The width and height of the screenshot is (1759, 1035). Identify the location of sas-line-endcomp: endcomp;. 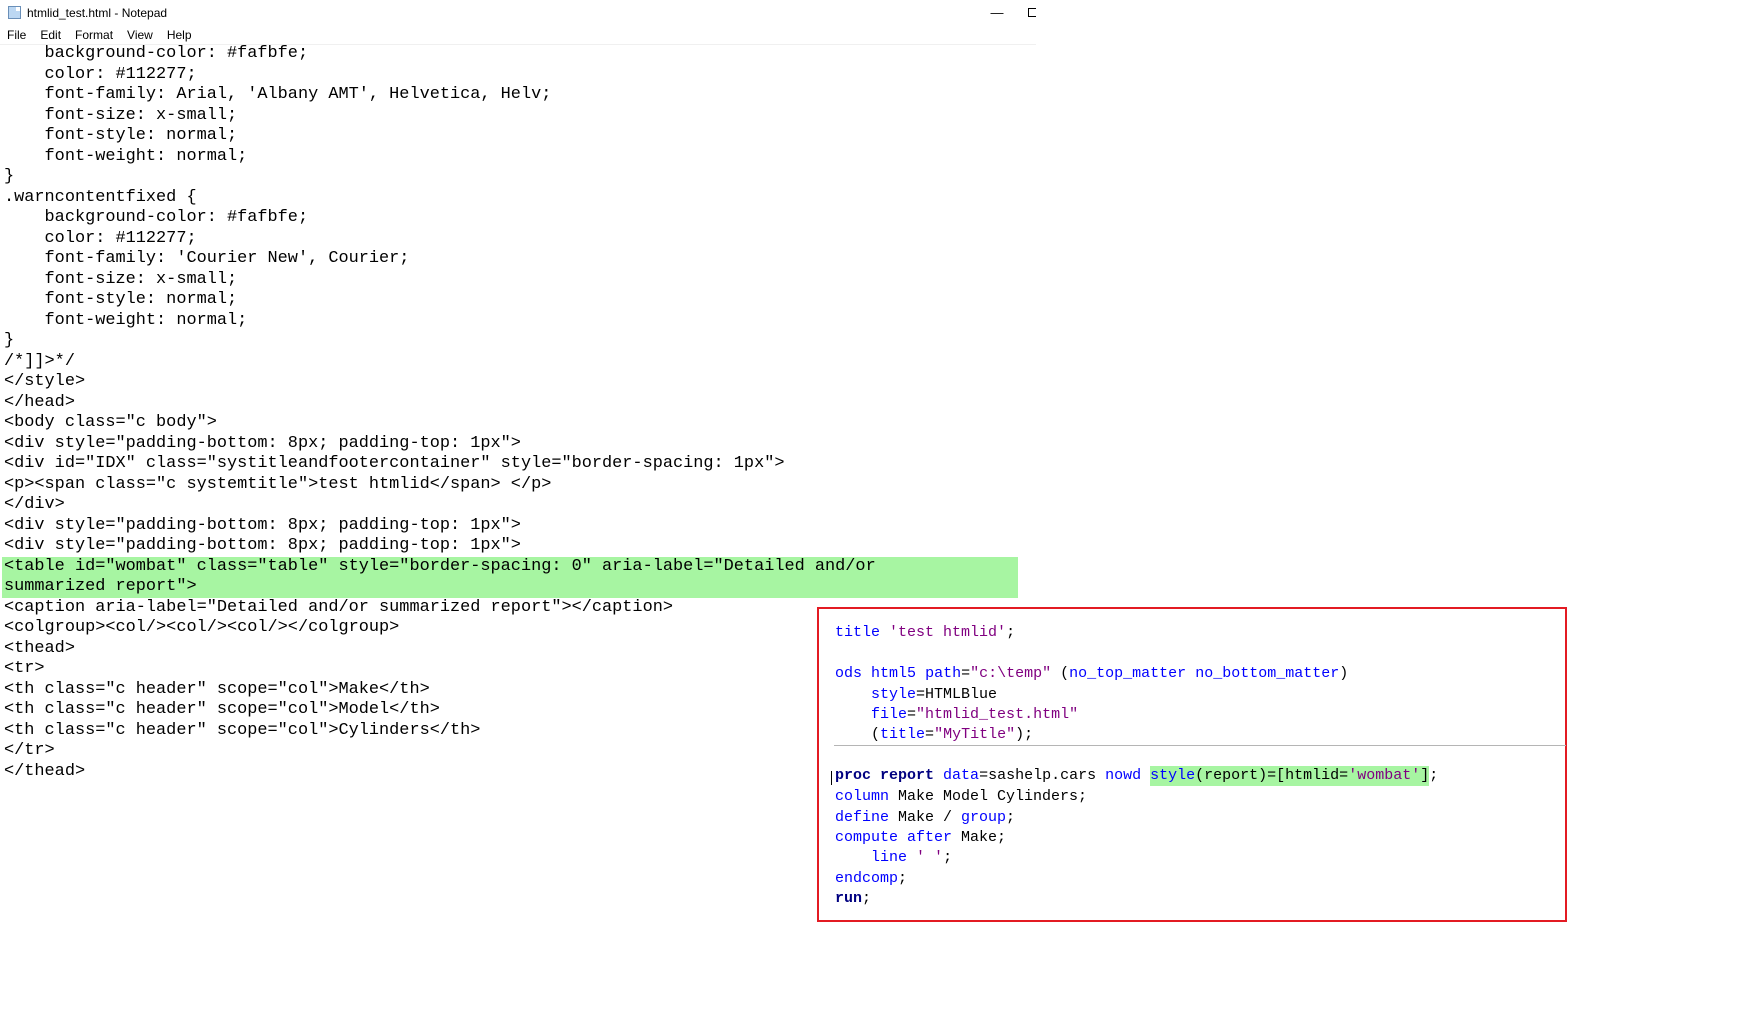
(871, 878).